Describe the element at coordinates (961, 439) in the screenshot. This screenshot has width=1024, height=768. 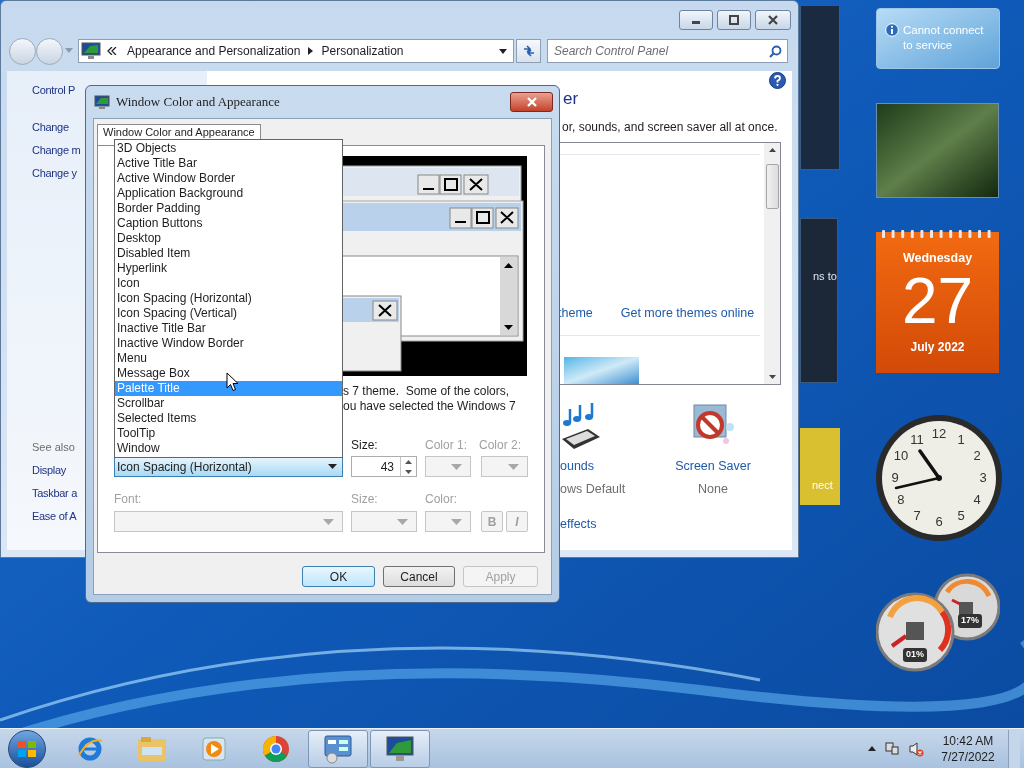
I see `clock-numeral: 1` at that location.